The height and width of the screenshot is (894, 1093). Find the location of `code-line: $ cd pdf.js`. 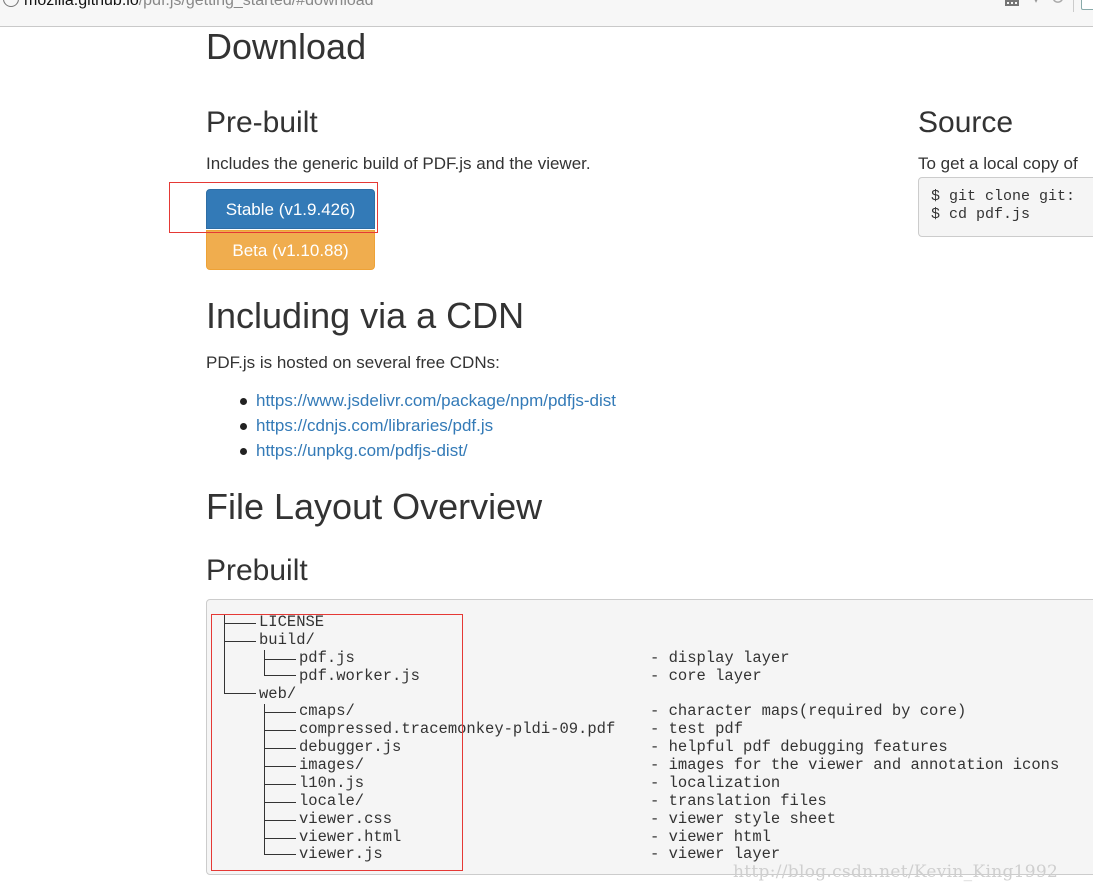

code-line: $ cd pdf.js is located at coordinates (981, 214).